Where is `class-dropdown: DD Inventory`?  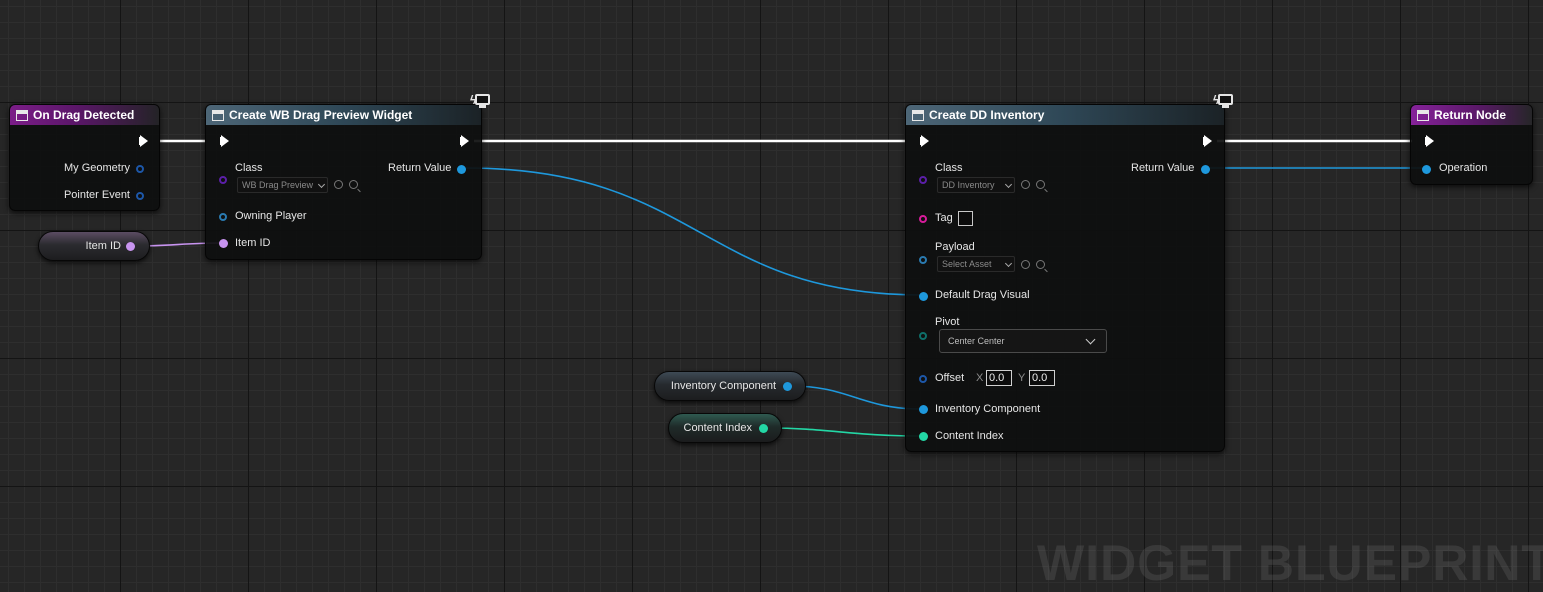 class-dropdown: DD Inventory is located at coordinates (976, 185).